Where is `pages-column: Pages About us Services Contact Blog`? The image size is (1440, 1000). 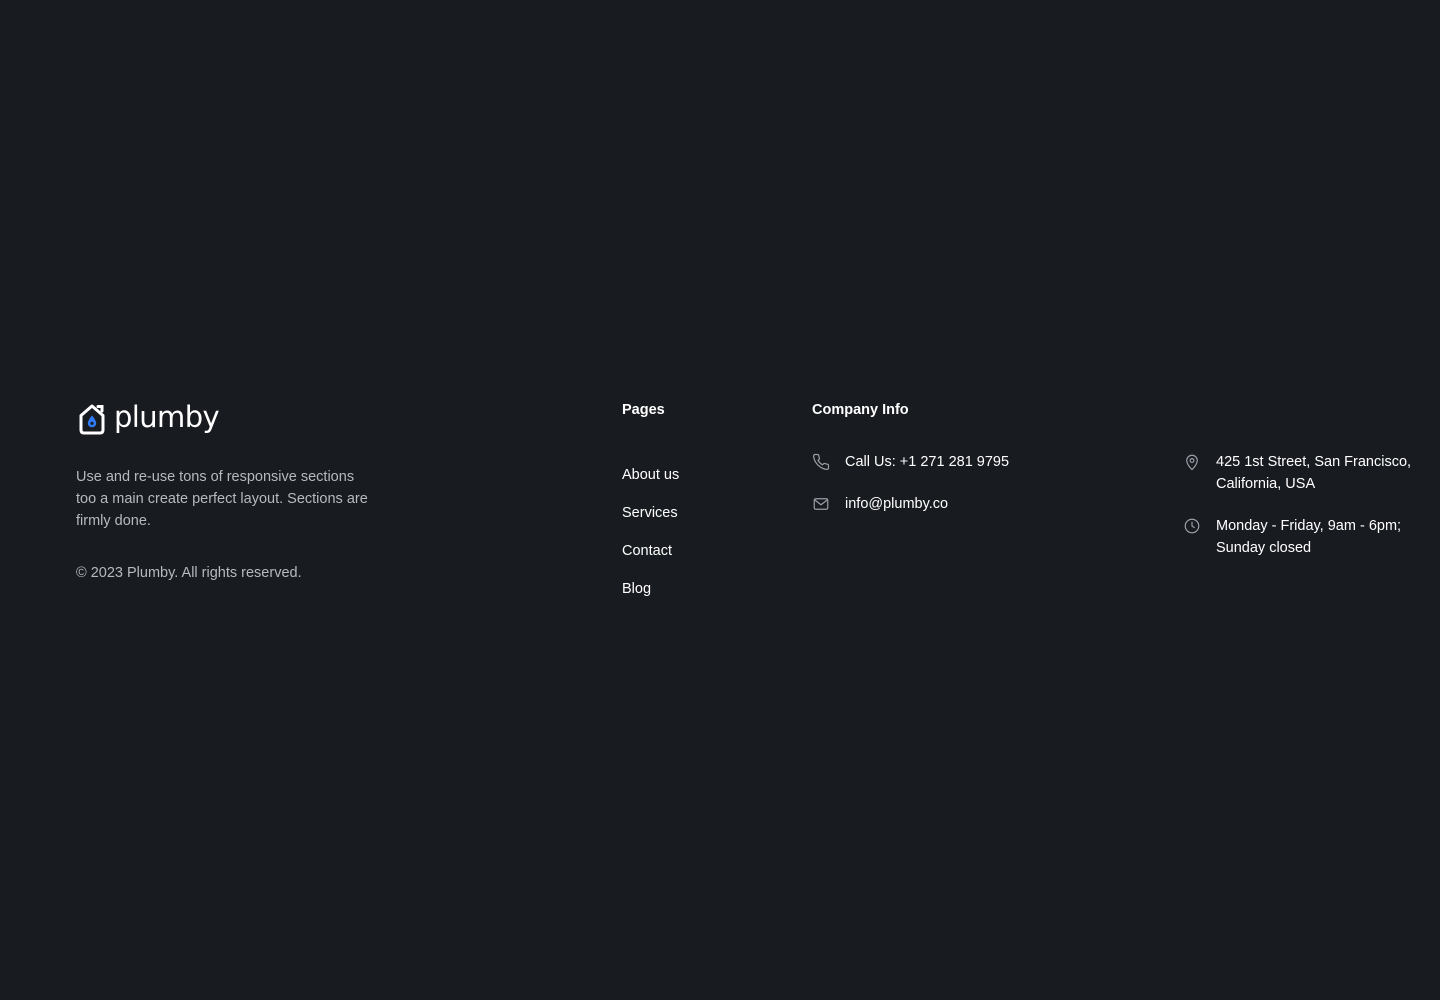
pages-column: Pages About us Services Contact Blog is located at coordinates (650, 508).